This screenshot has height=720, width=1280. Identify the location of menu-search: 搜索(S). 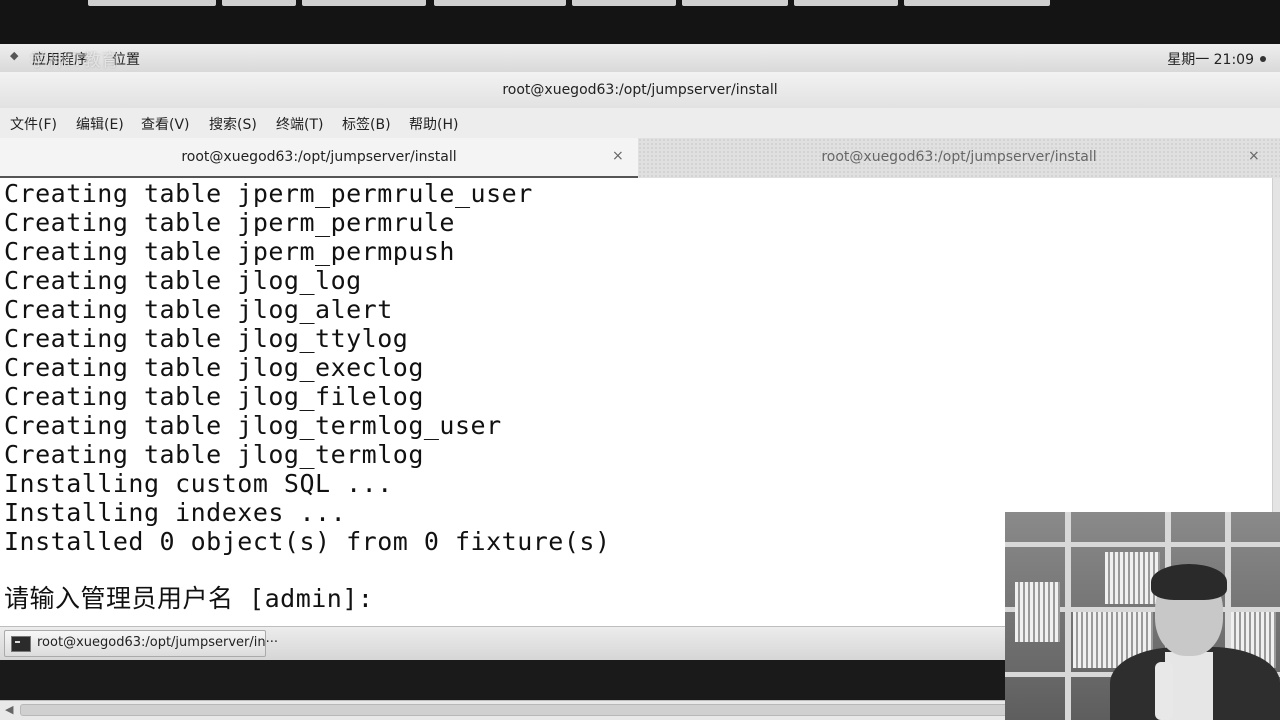
(233, 124).